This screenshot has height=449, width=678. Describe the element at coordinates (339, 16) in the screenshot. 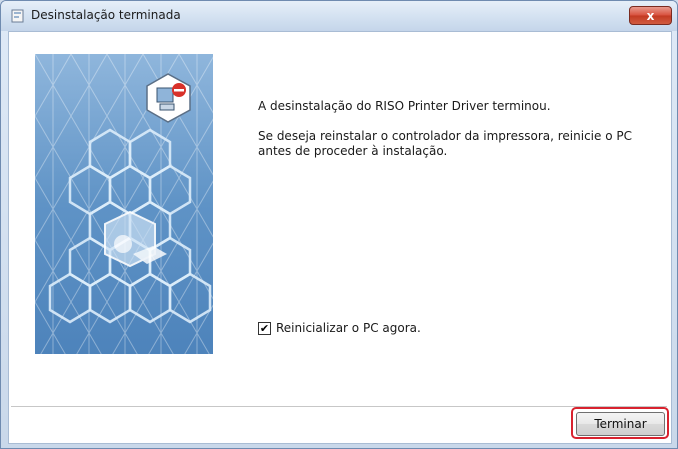

I see `title-bar: Desinstalação terminada x` at that location.